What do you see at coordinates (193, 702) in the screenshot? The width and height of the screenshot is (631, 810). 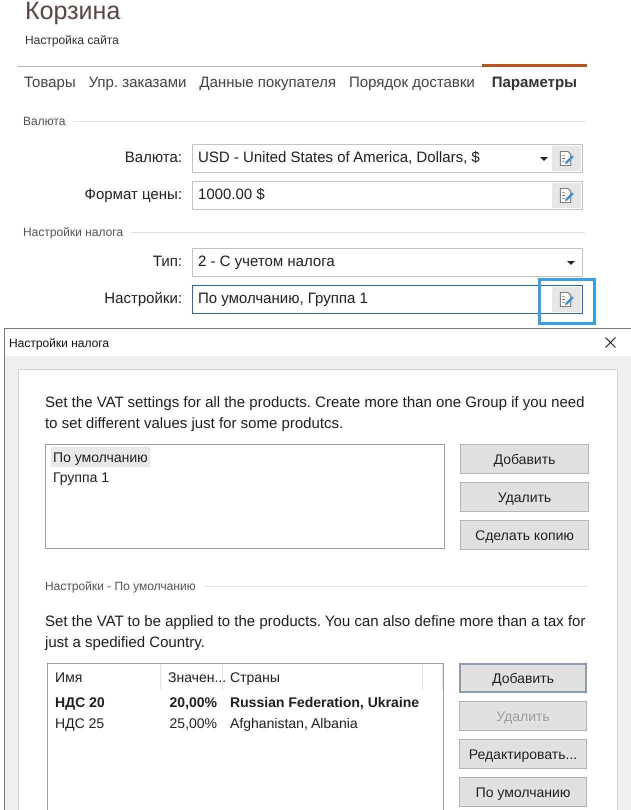 I see `table-cell-text: 20,00%` at bounding box center [193, 702].